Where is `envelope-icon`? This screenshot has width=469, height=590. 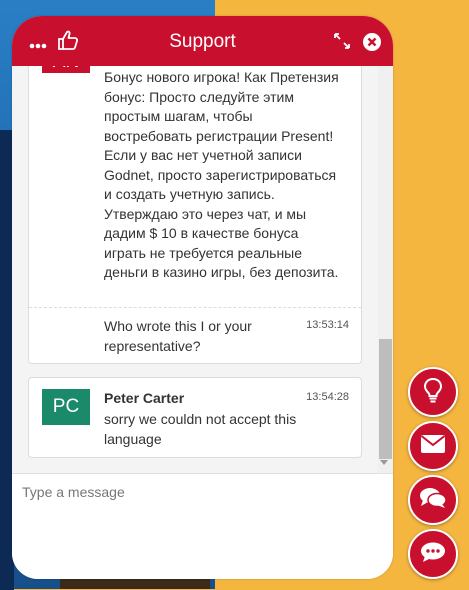 envelope-icon is located at coordinates (433, 446).